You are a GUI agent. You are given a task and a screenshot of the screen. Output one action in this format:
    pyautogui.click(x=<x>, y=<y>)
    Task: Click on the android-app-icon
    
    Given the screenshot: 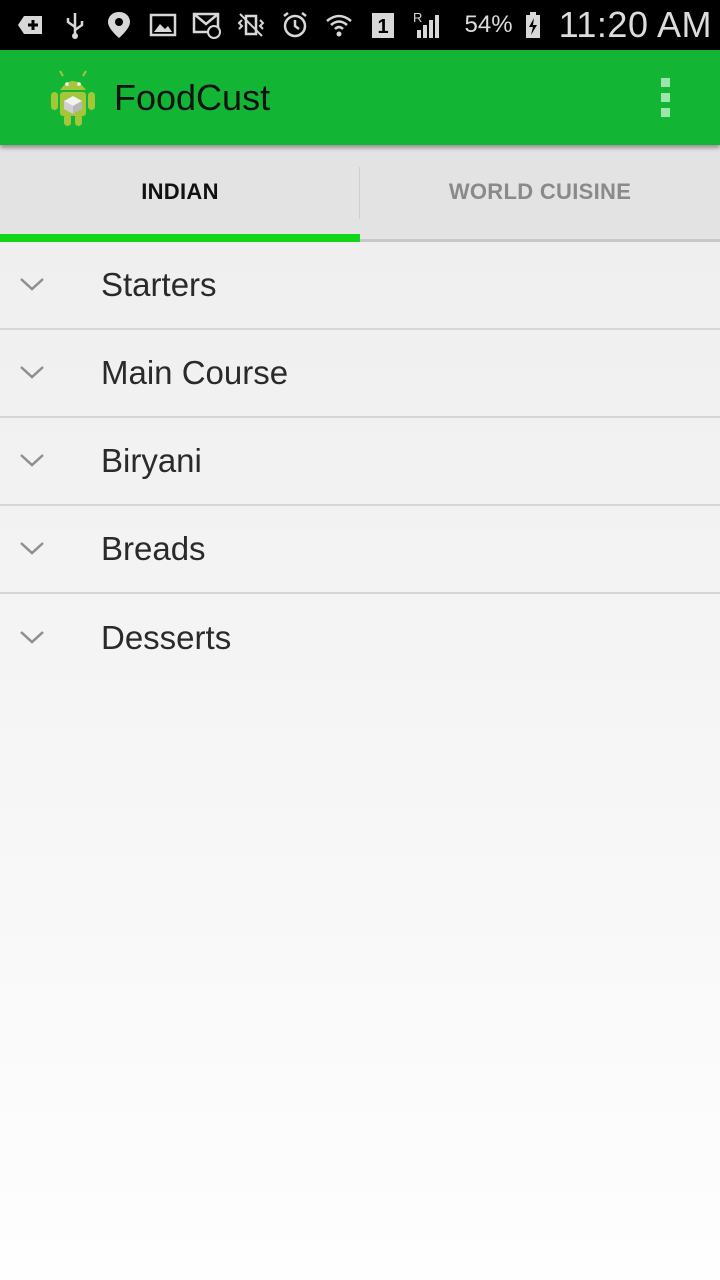 What is the action you would take?
    pyautogui.click(x=73, y=98)
    